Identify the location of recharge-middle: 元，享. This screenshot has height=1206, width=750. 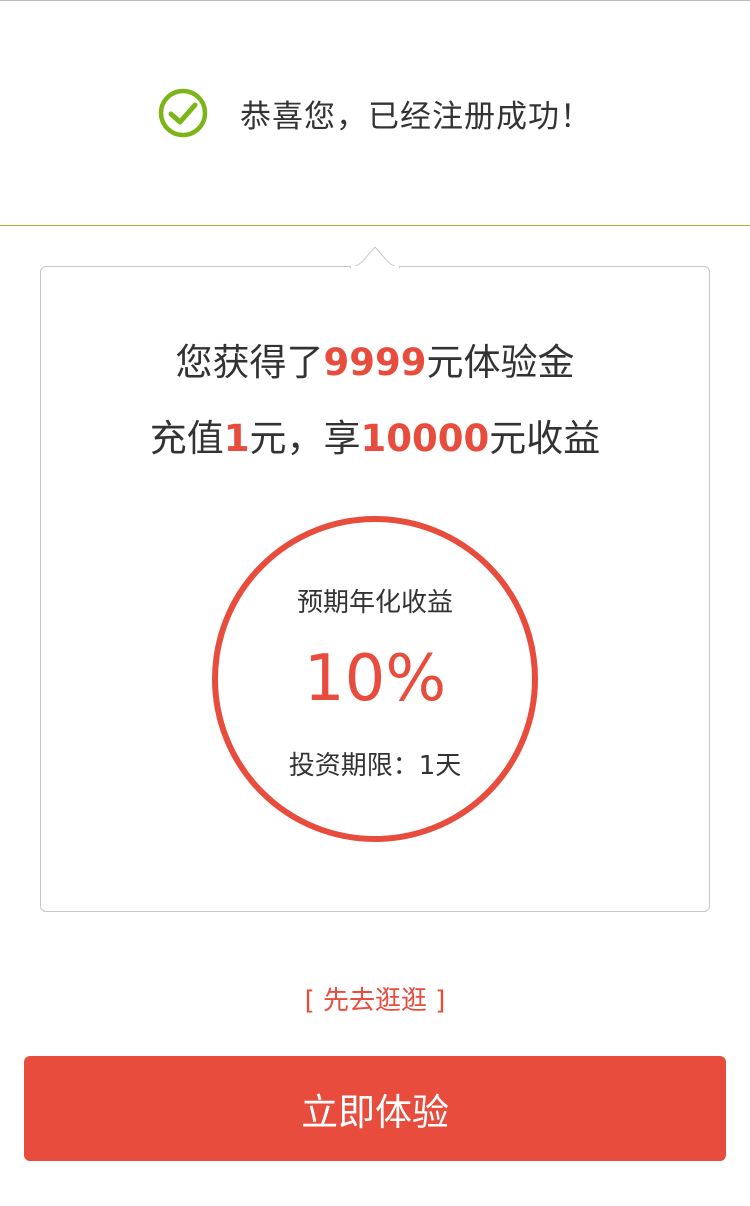
(305, 438).